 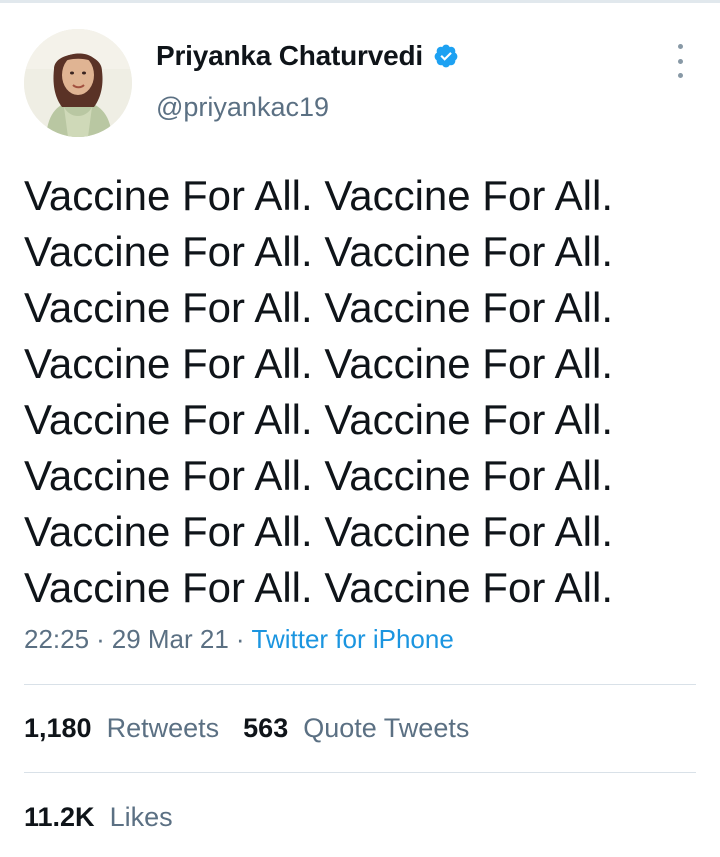 What do you see at coordinates (269, 728) in the screenshot?
I see `quote-tweets-count: 563` at bounding box center [269, 728].